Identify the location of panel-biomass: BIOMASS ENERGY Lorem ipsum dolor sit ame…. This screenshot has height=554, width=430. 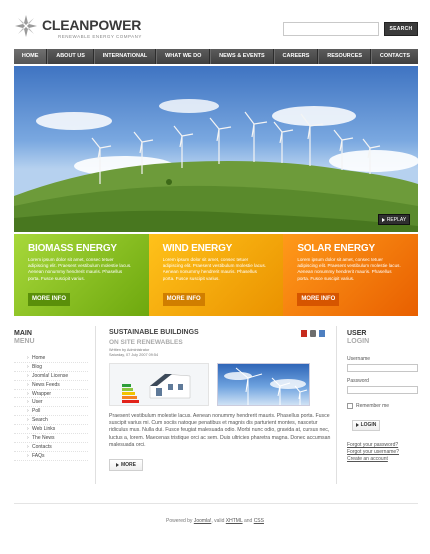
(81, 275).